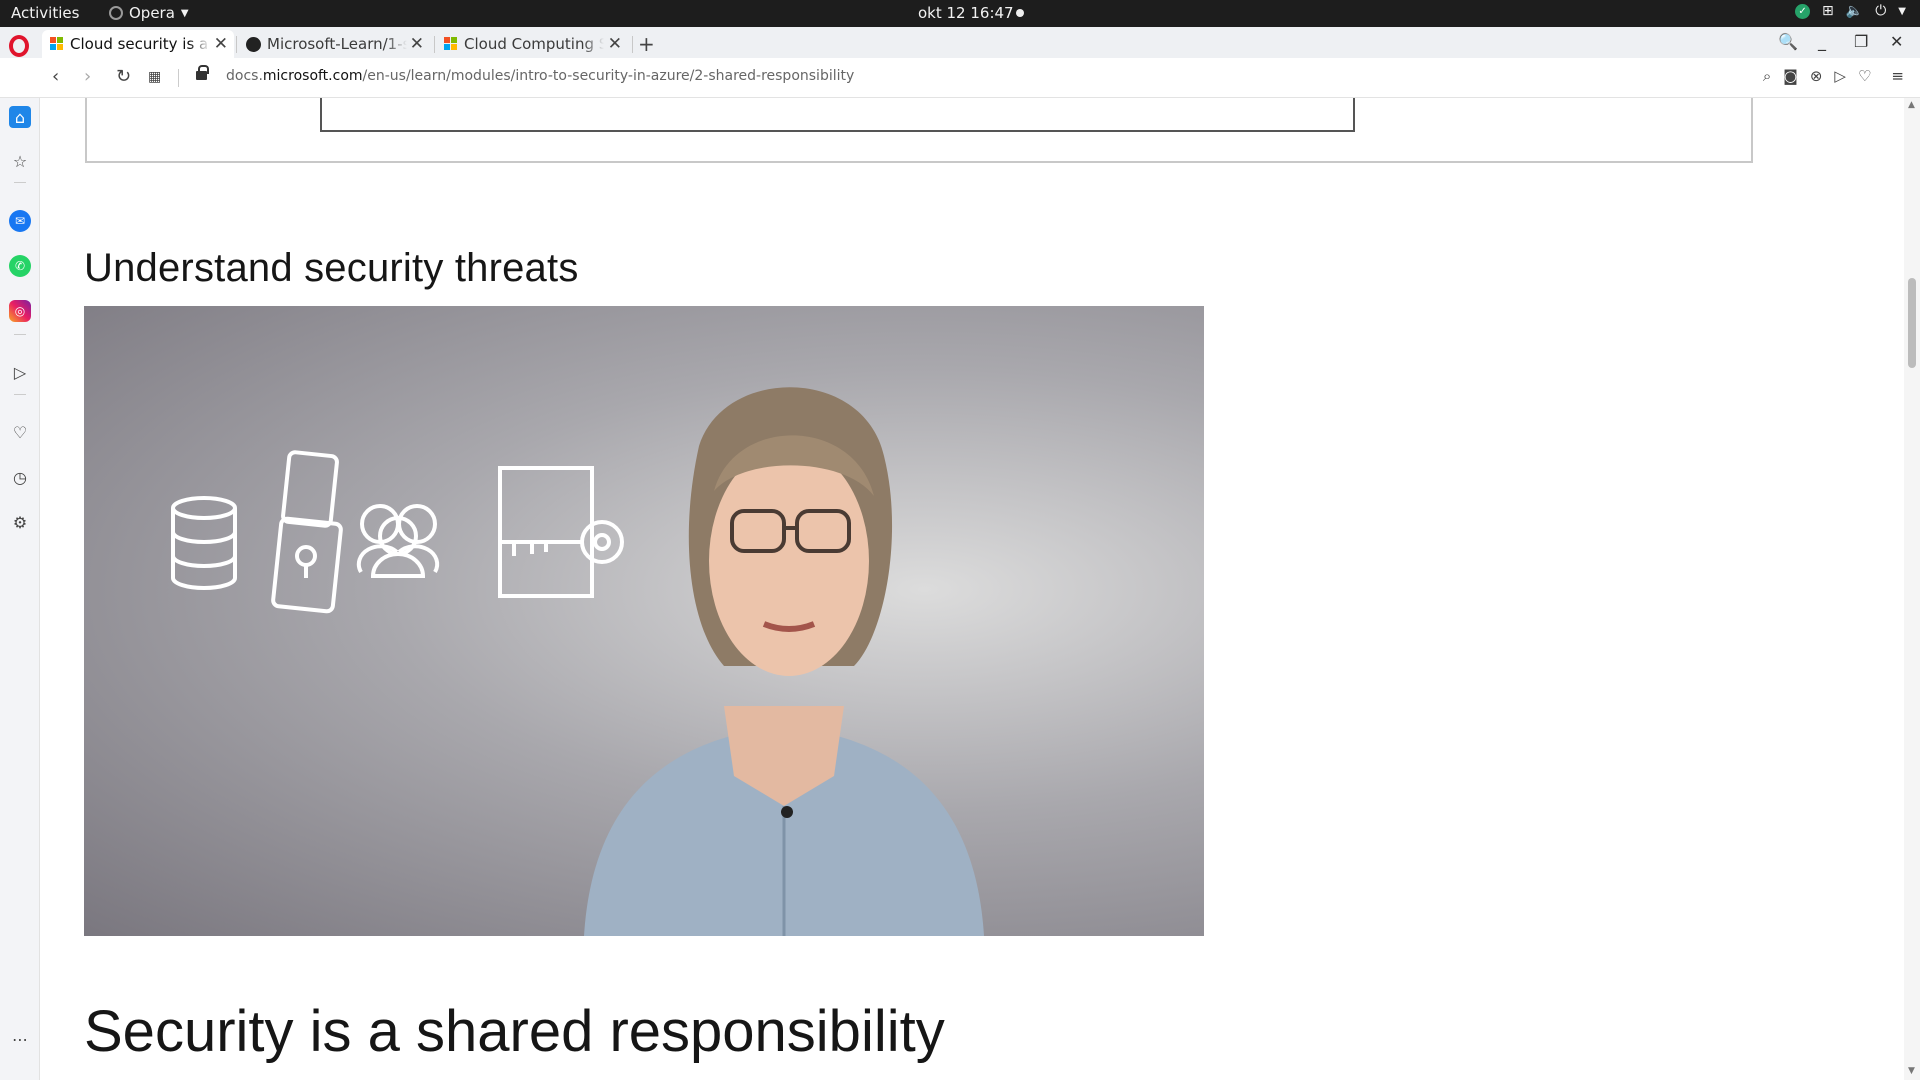  Describe the element at coordinates (312, 76) in the screenshot. I see `url-host: microsoft.com` at that location.